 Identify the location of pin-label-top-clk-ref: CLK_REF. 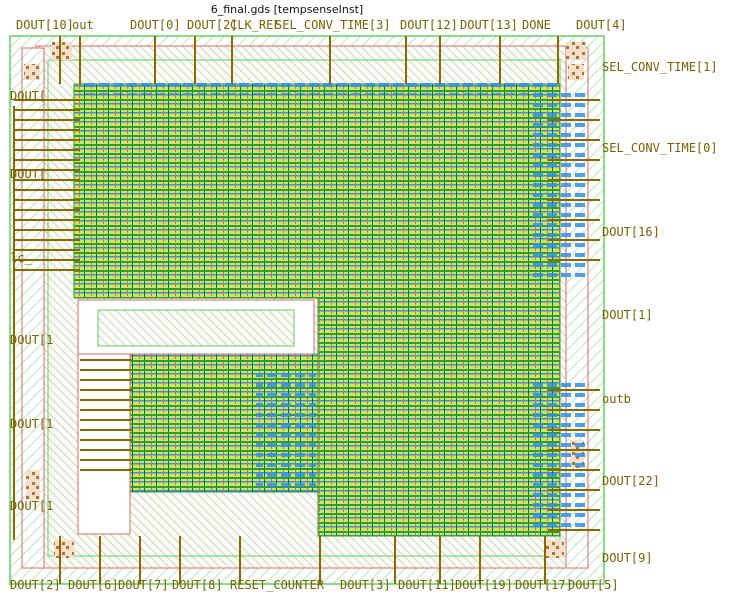
(255, 25).